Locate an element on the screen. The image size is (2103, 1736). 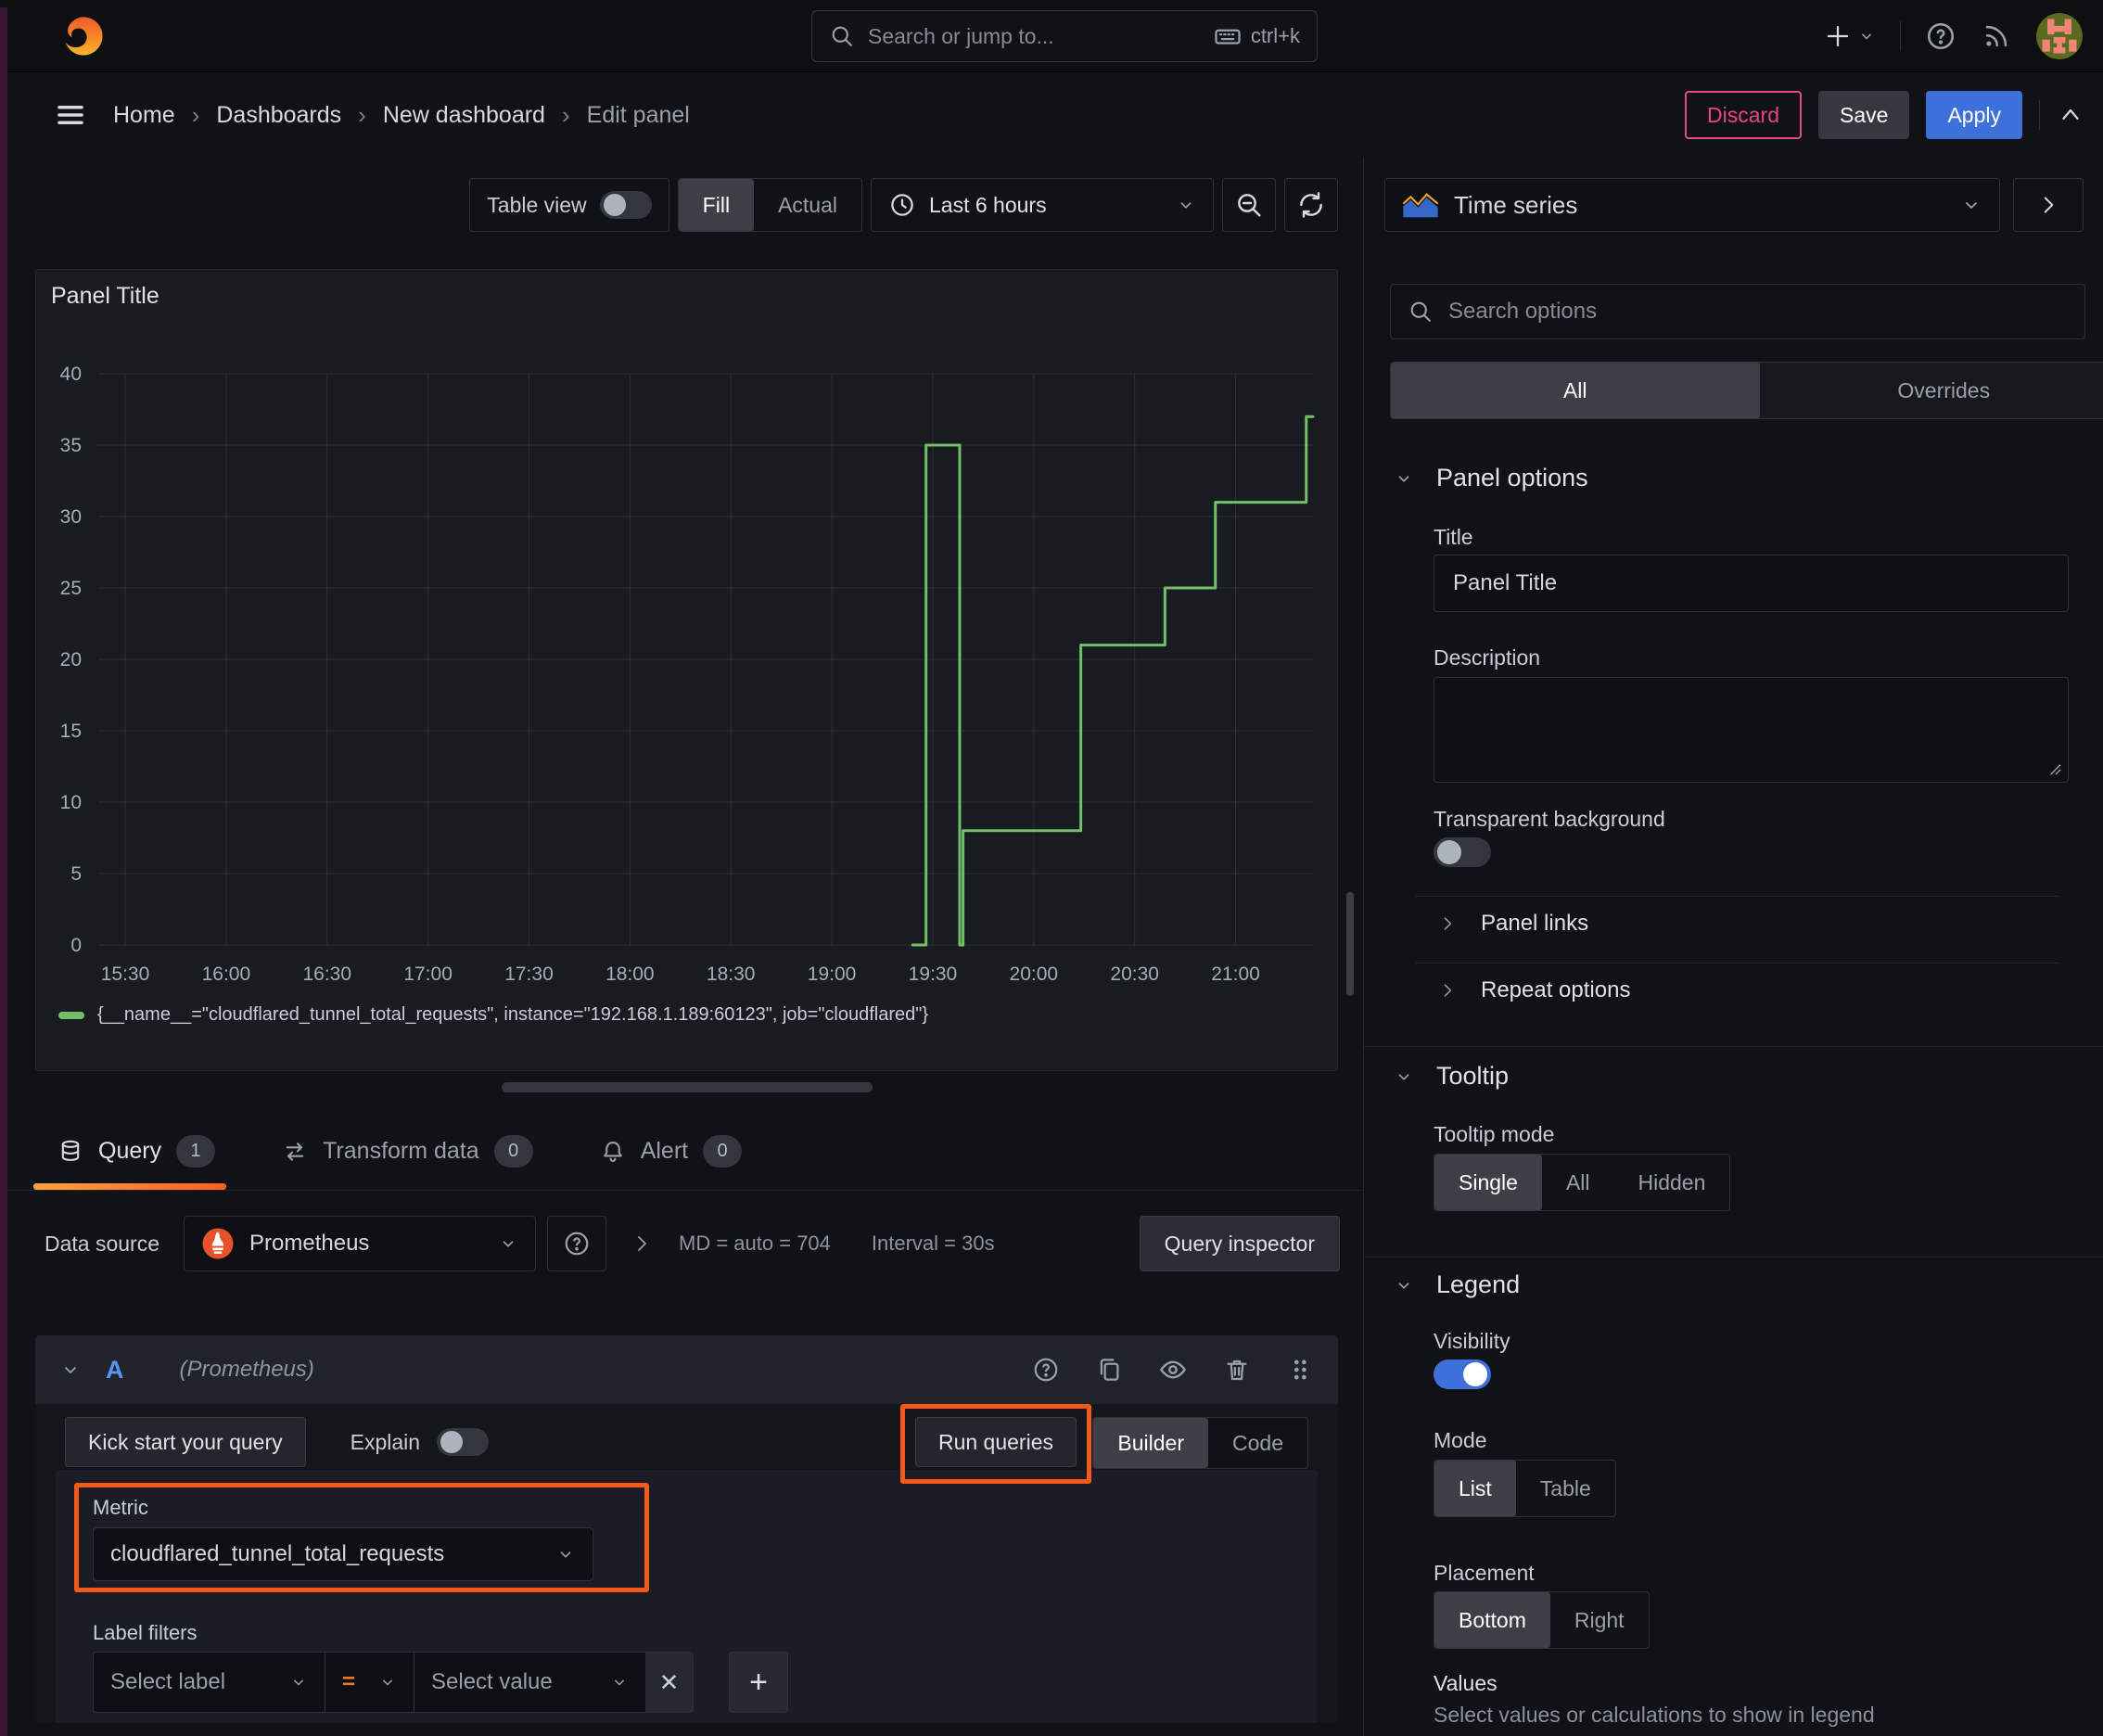
y-tick-label: 0 is located at coordinates (76, 945).